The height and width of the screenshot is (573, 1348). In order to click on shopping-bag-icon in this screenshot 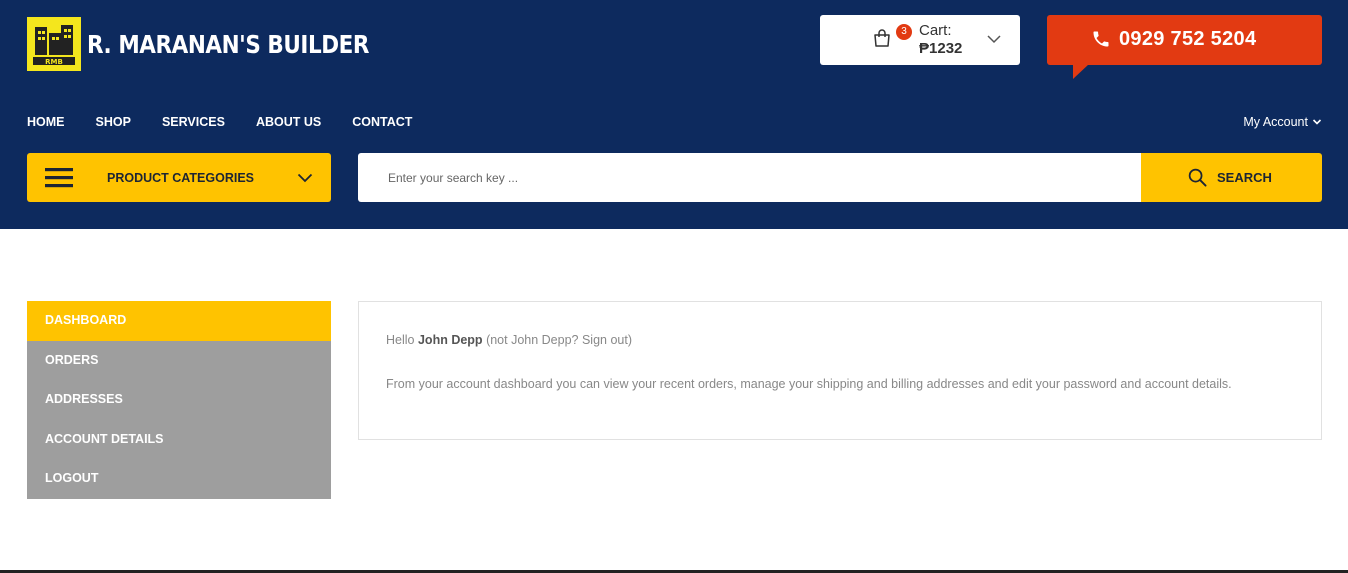, I will do `click(882, 38)`.